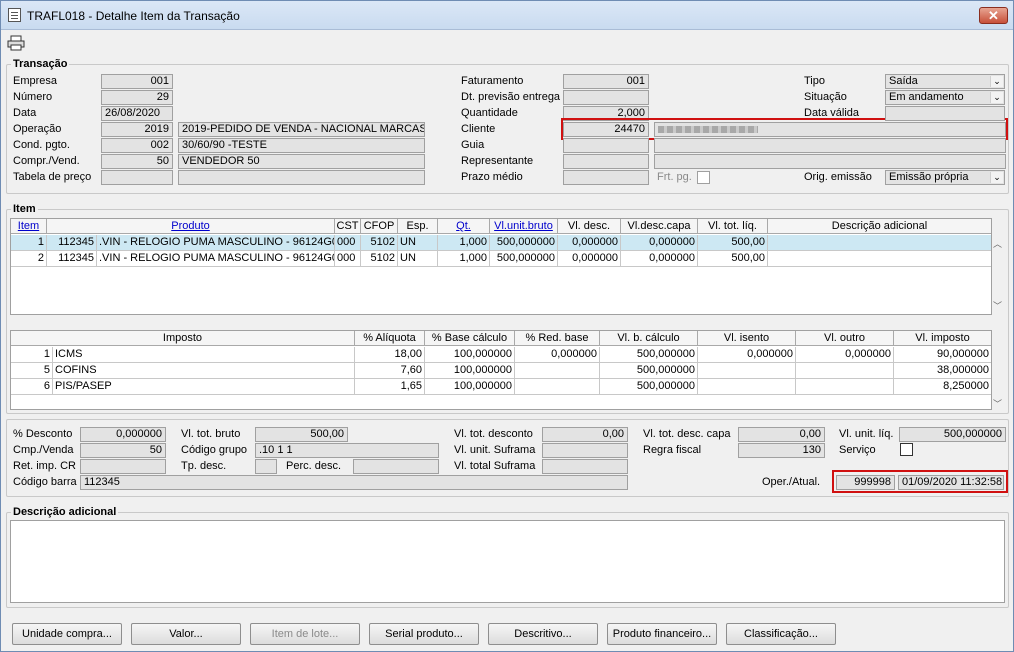 The image size is (1014, 652). I want to click on orig-select: Emissão própria ⌄, so click(945, 177).